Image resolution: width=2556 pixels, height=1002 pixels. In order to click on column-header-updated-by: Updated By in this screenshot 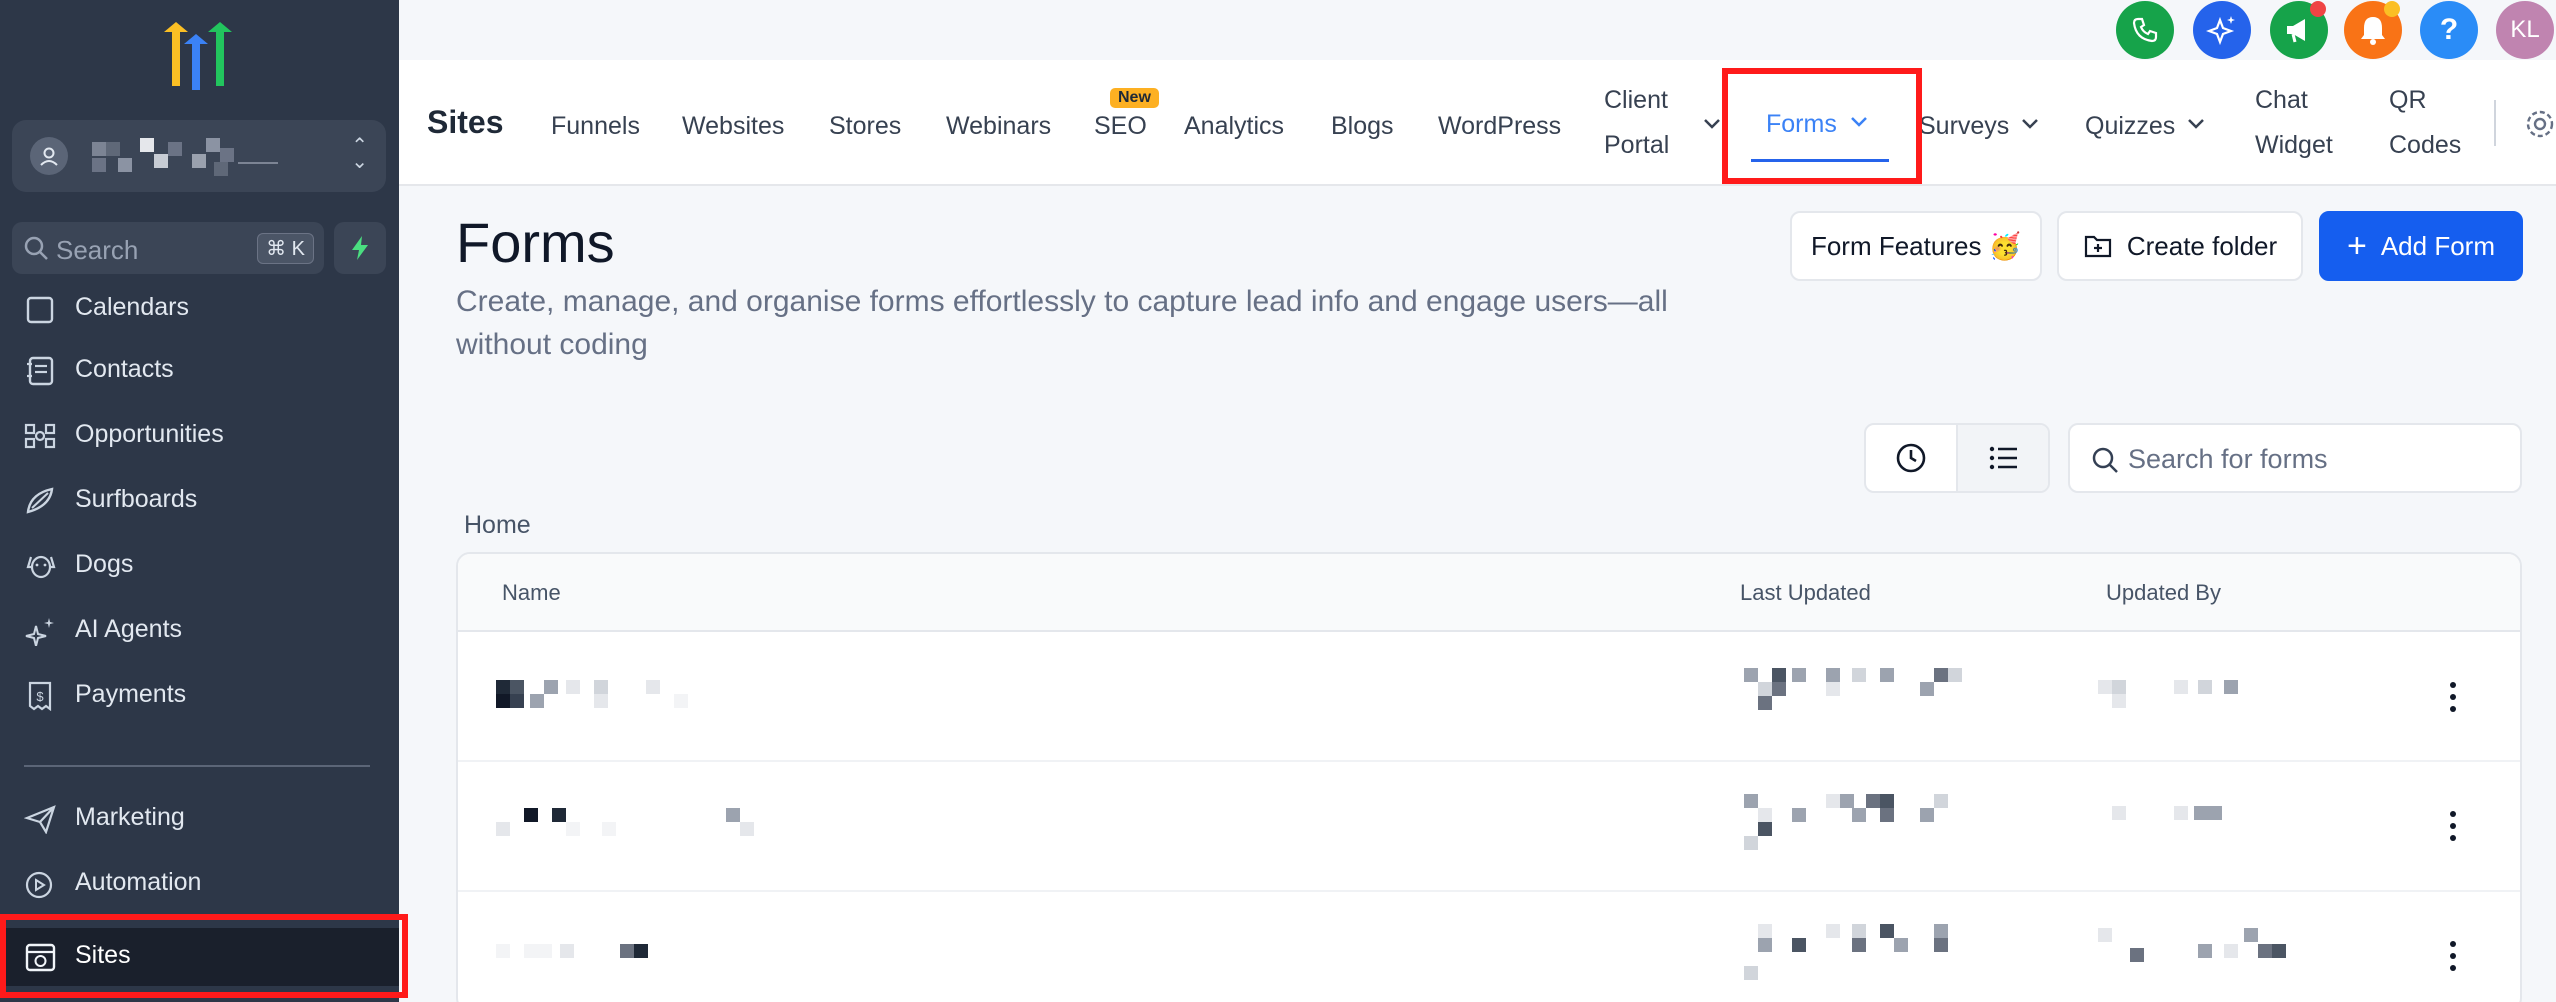, I will do `click(2163, 593)`.